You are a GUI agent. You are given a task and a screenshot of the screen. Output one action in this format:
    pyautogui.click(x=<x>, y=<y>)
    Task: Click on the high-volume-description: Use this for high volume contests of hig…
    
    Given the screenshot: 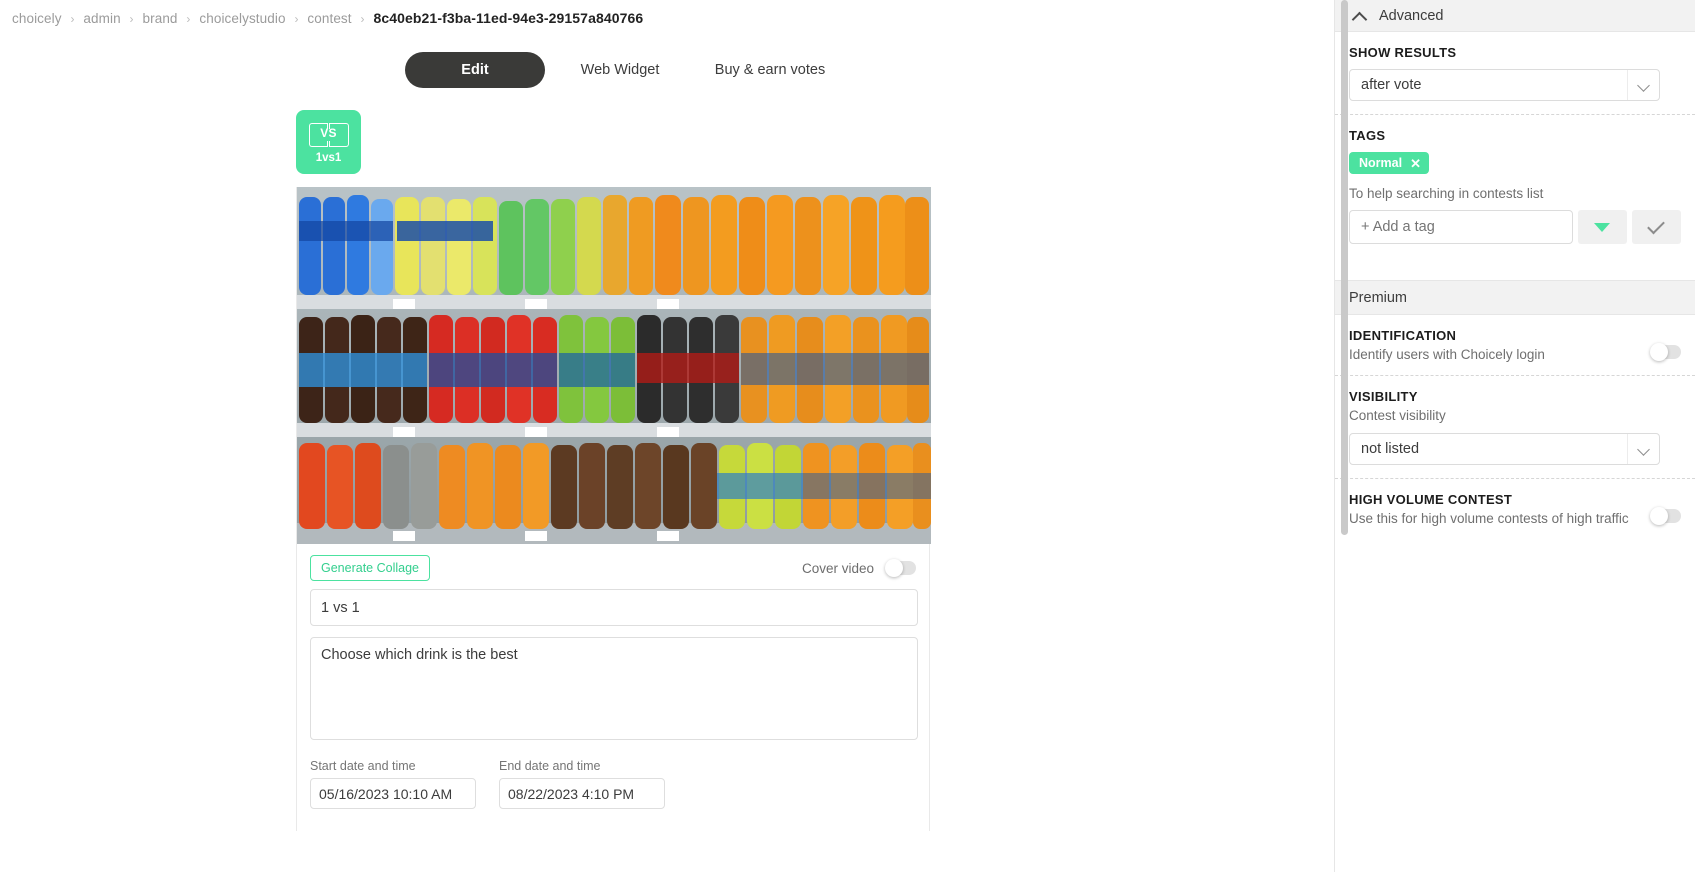 What is the action you would take?
    pyautogui.click(x=1489, y=518)
    